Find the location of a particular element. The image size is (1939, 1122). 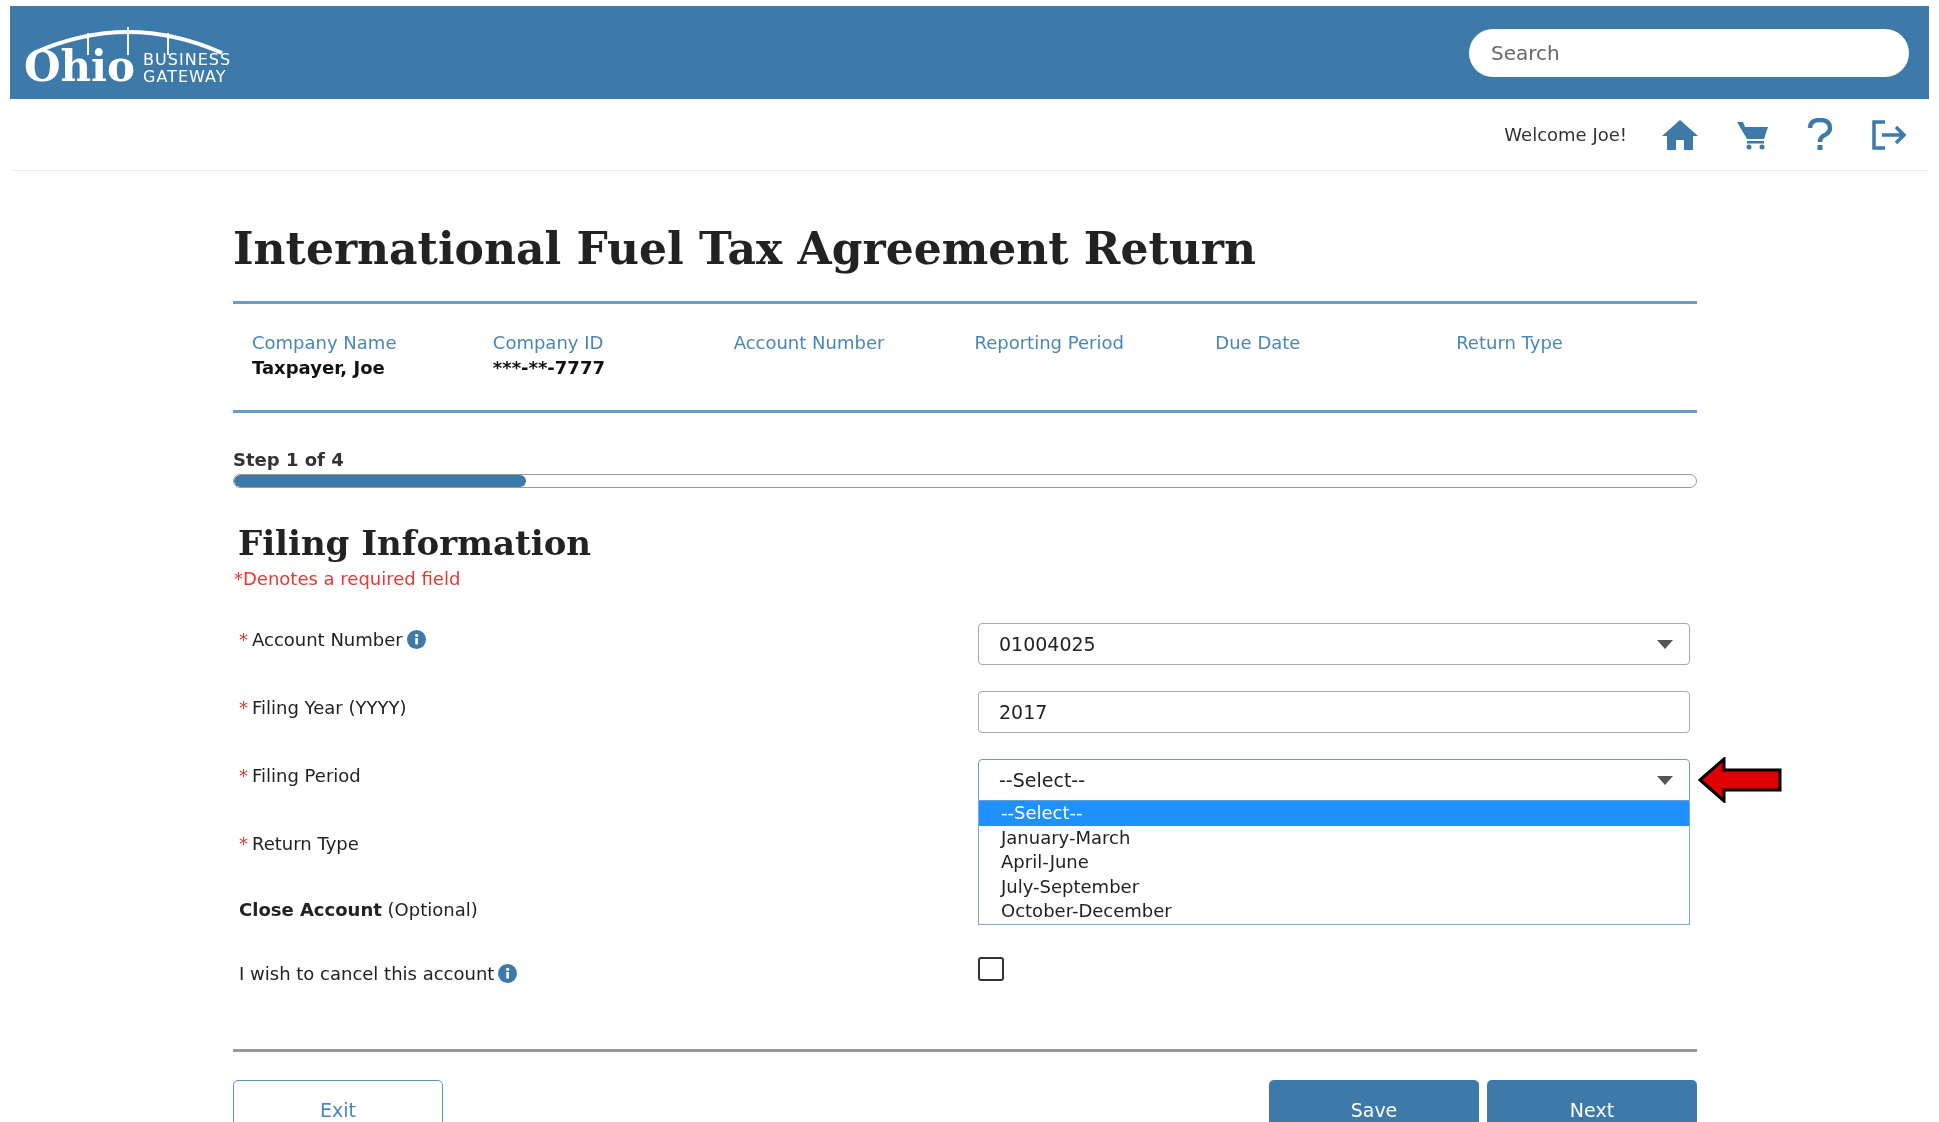

field-label: Filing Year (YYYY) is located at coordinates (329, 707).